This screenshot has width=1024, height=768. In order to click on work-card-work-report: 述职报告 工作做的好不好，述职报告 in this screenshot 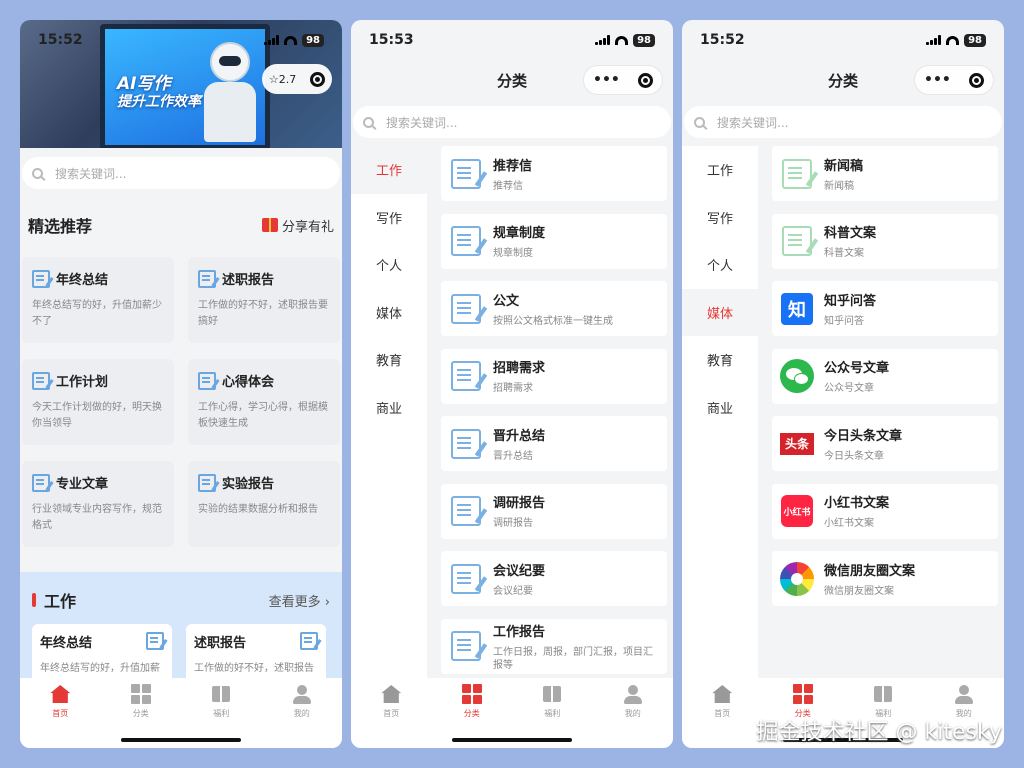, I will do `click(256, 654)`.